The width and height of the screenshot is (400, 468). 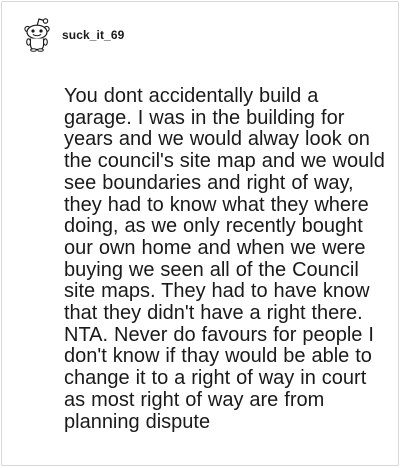 I want to click on comment-header: suck_it_69, so click(x=72, y=36).